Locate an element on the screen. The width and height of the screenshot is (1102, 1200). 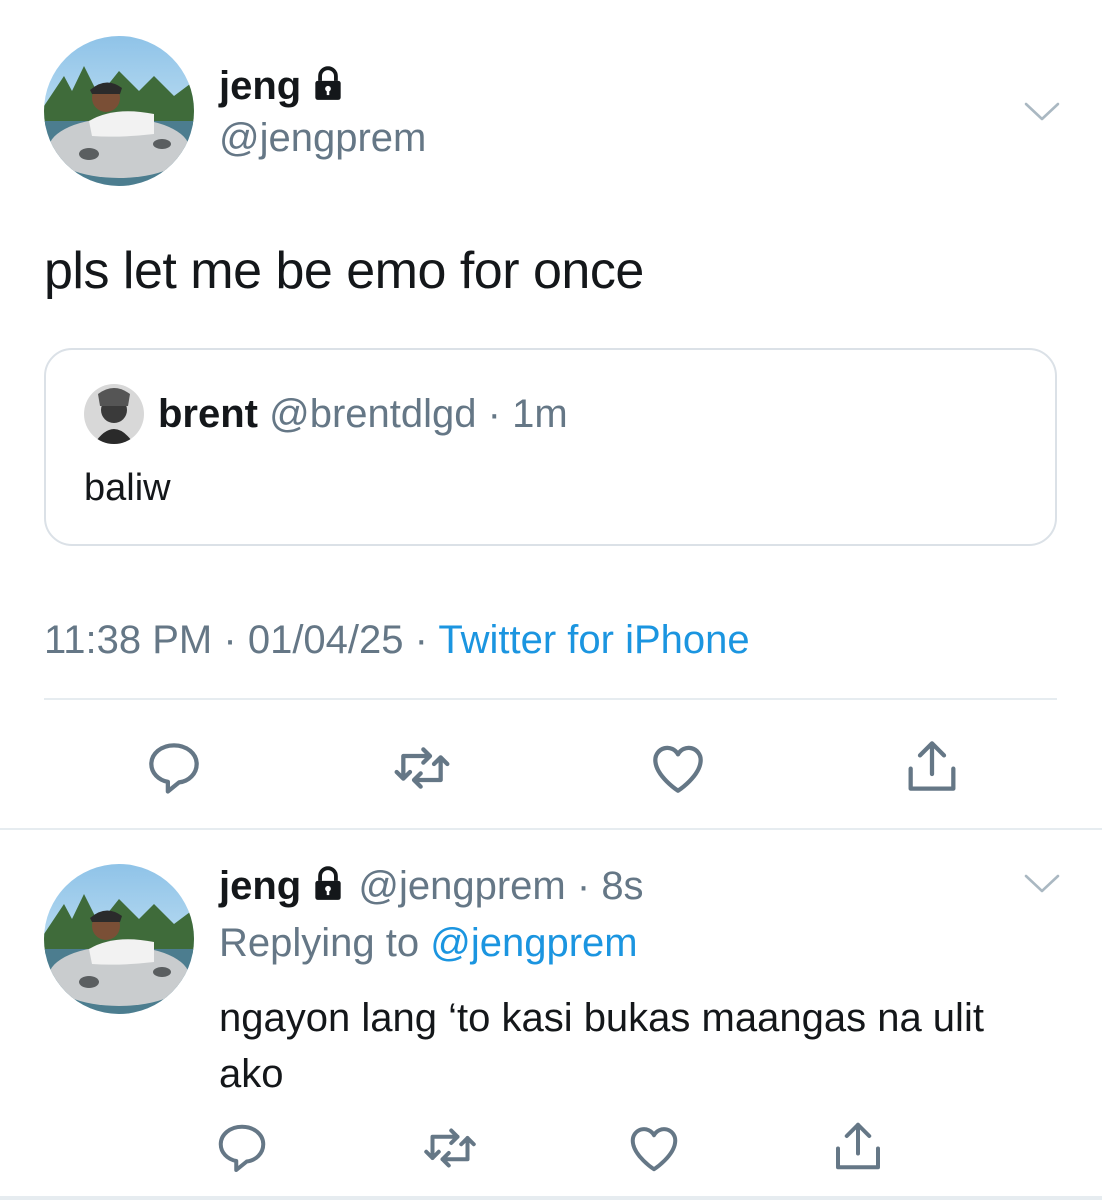
quoted-age: 1m is located at coordinates (540, 414).